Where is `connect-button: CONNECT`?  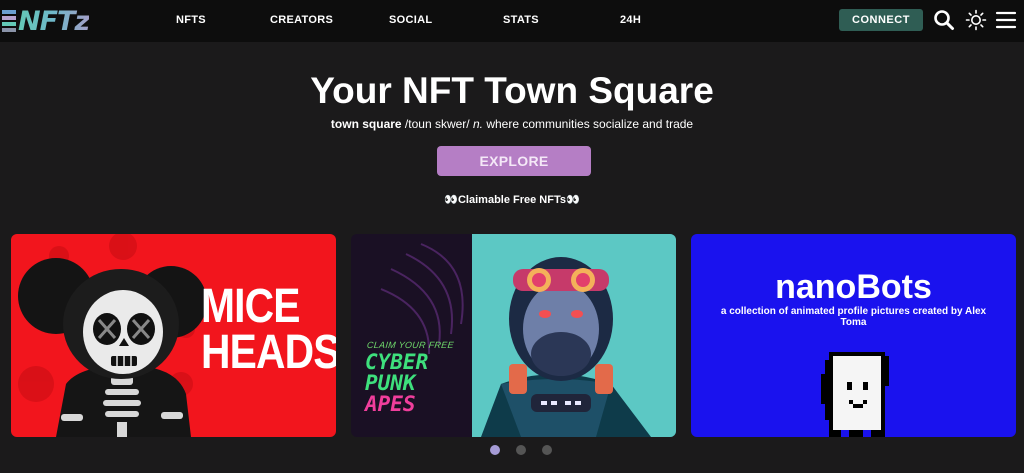 connect-button: CONNECT is located at coordinates (881, 20).